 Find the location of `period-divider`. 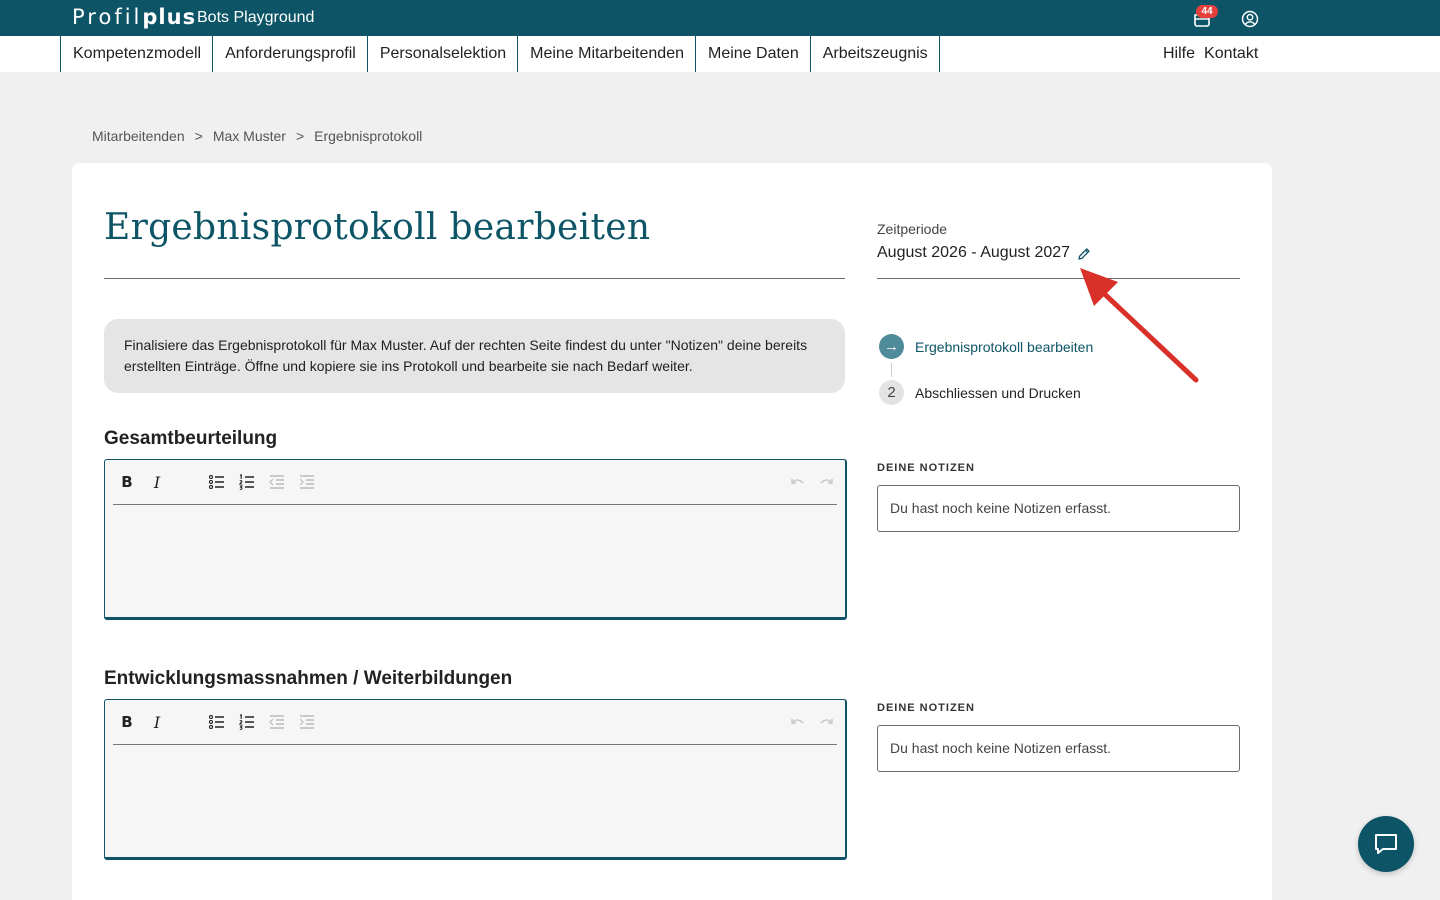

period-divider is located at coordinates (1058, 278).